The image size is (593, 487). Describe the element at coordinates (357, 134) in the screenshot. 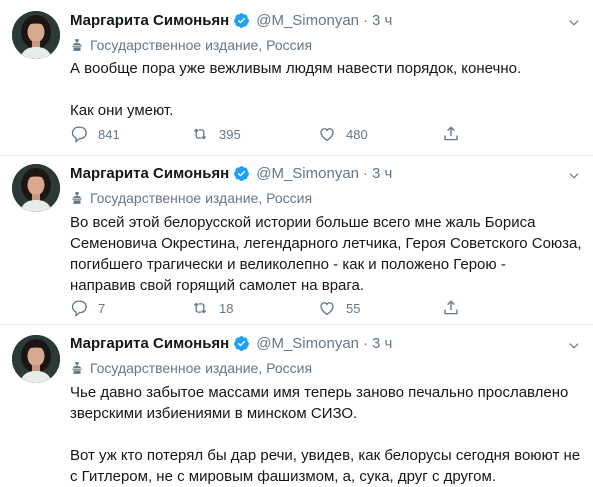

I see `like-count: 480` at that location.